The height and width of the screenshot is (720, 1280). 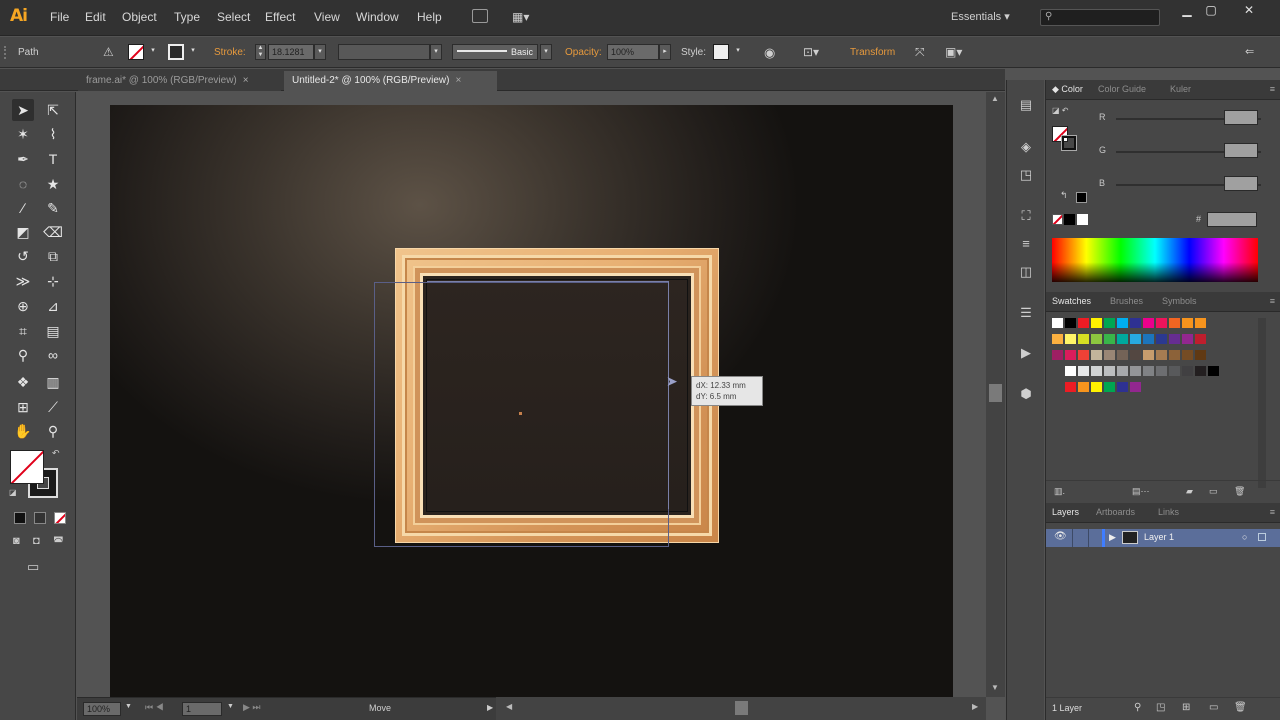 I want to click on default-fill-stroke-icon: ◪, so click(x=13, y=492).